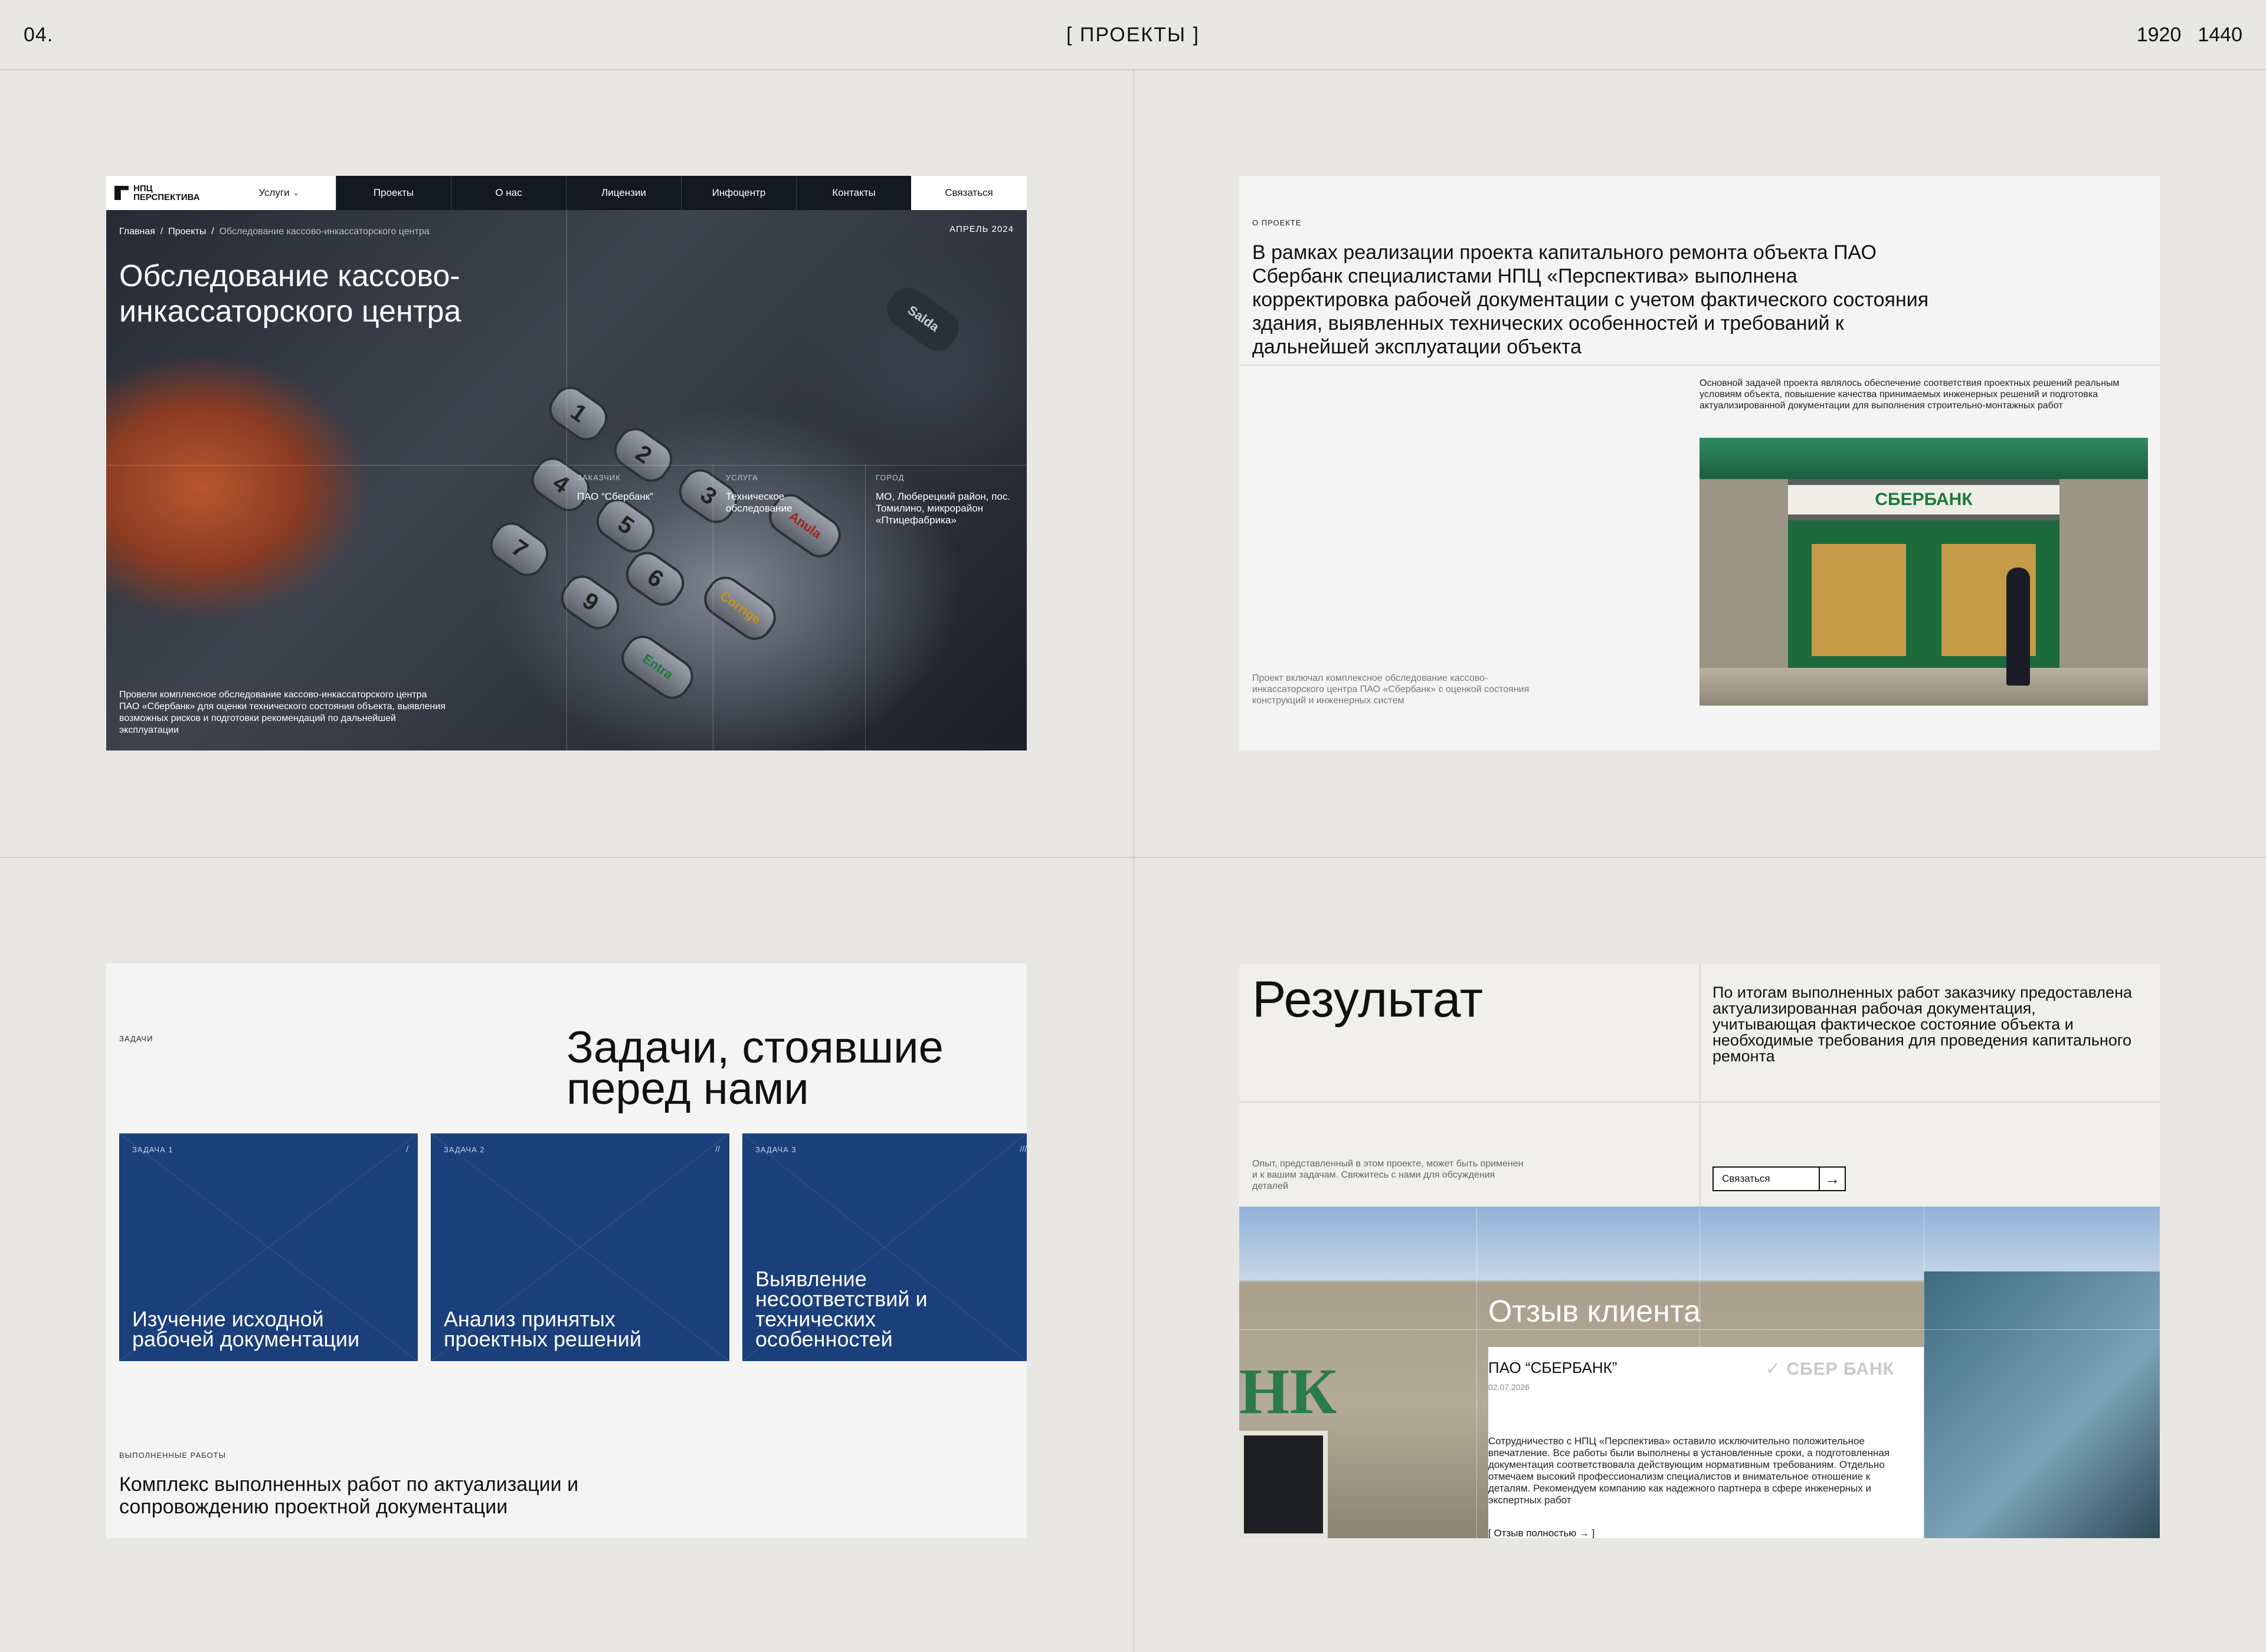  Describe the element at coordinates (274, 192) in the screenshot. I see `nav-services-label: Услуги` at that location.